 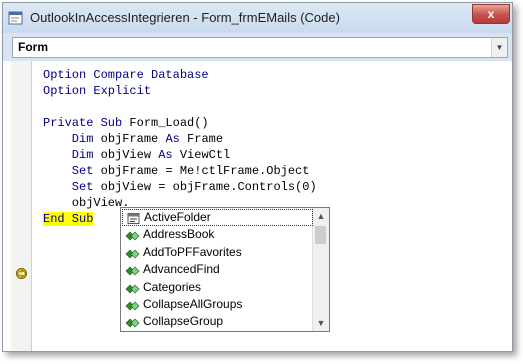 I want to click on code-line: Dim objFrame As Frame, so click(x=133, y=139).